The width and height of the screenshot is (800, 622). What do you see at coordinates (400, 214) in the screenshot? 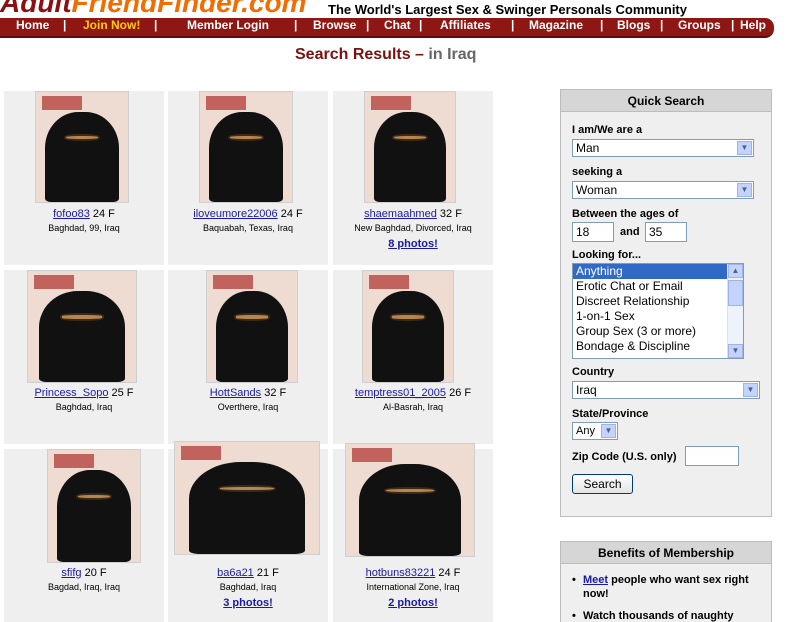
I see `username-link: shaemaahmed` at bounding box center [400, 214].